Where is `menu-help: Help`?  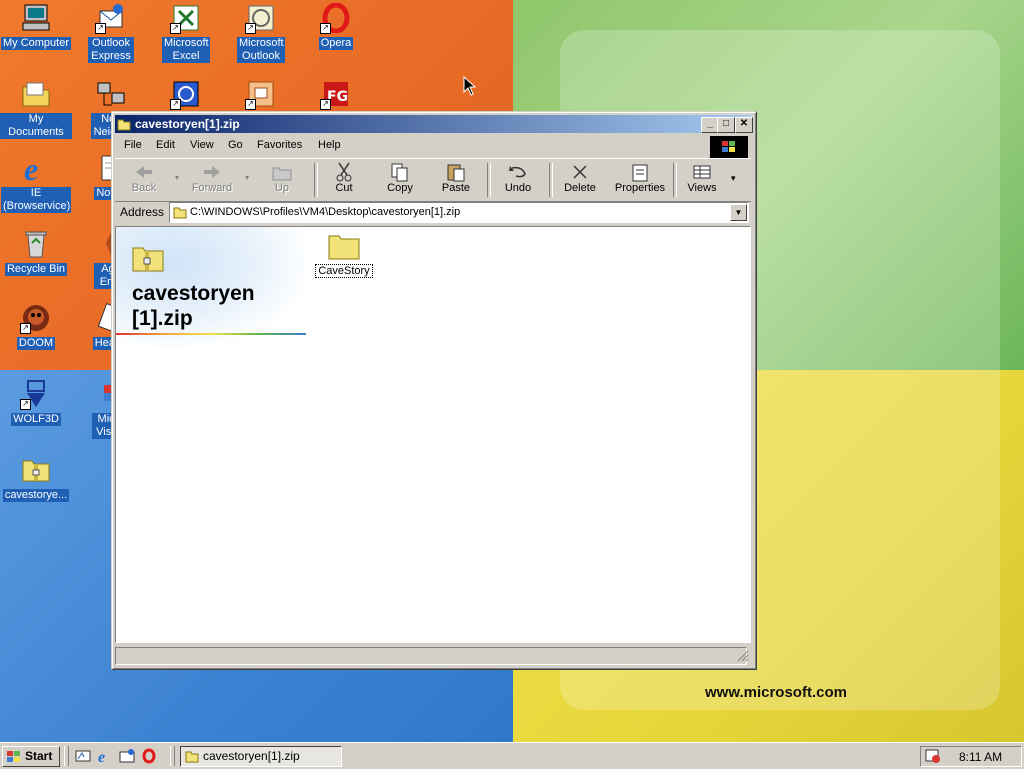
menu-help: Help is located at coordinates (329, 145).